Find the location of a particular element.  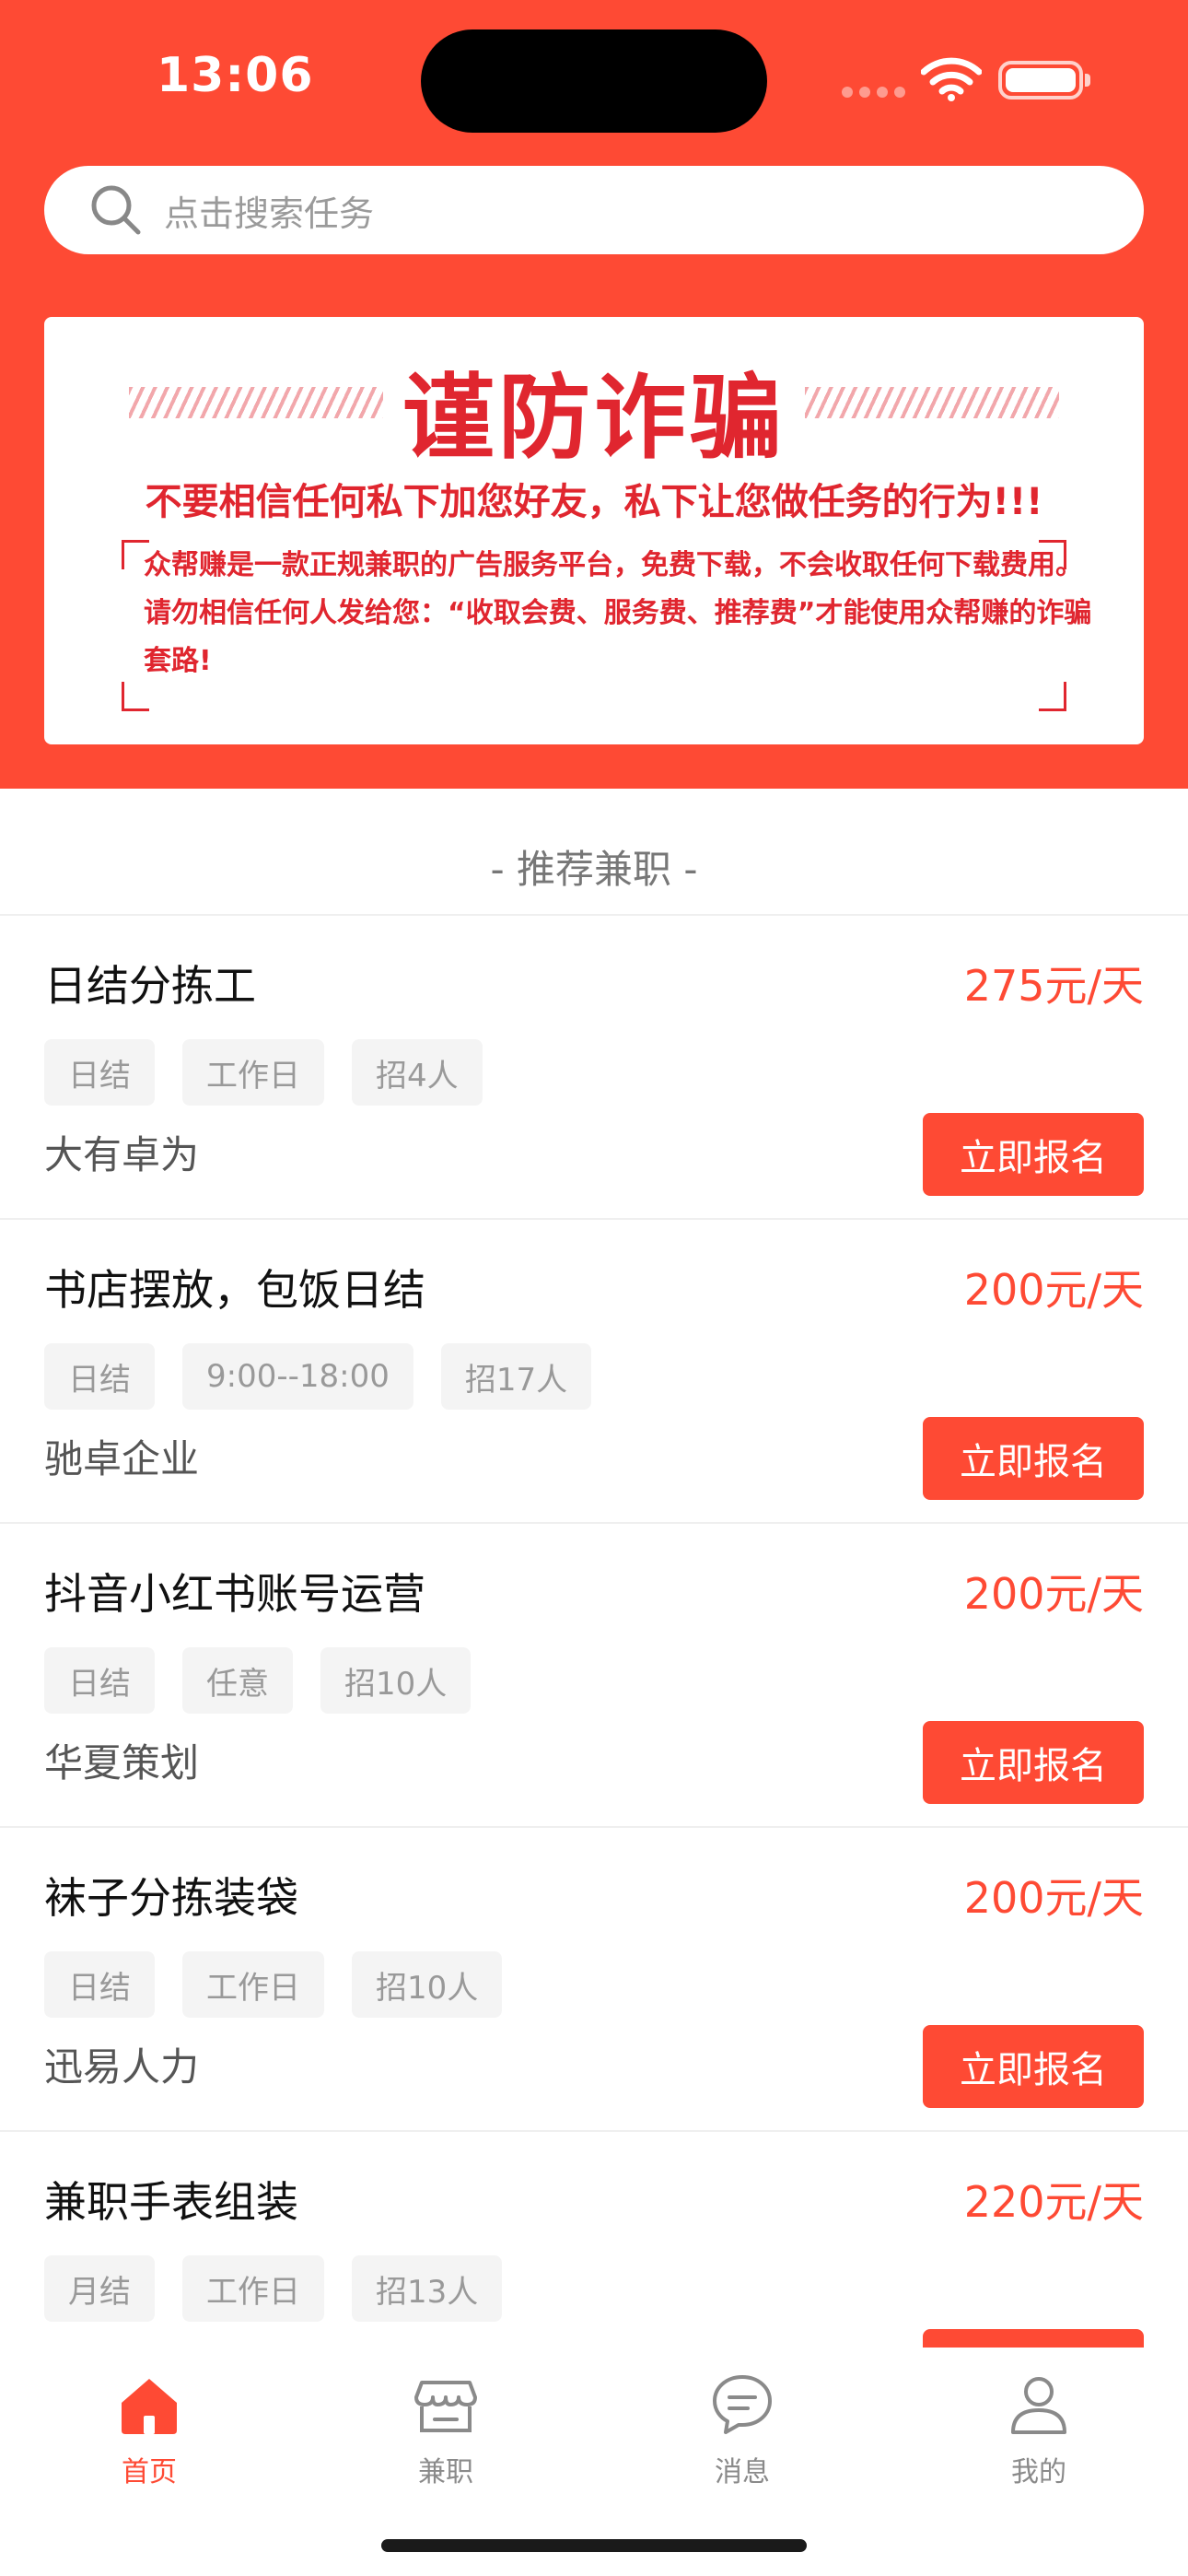

tab-messages: 消息 is located at coordinates (742, 2429).